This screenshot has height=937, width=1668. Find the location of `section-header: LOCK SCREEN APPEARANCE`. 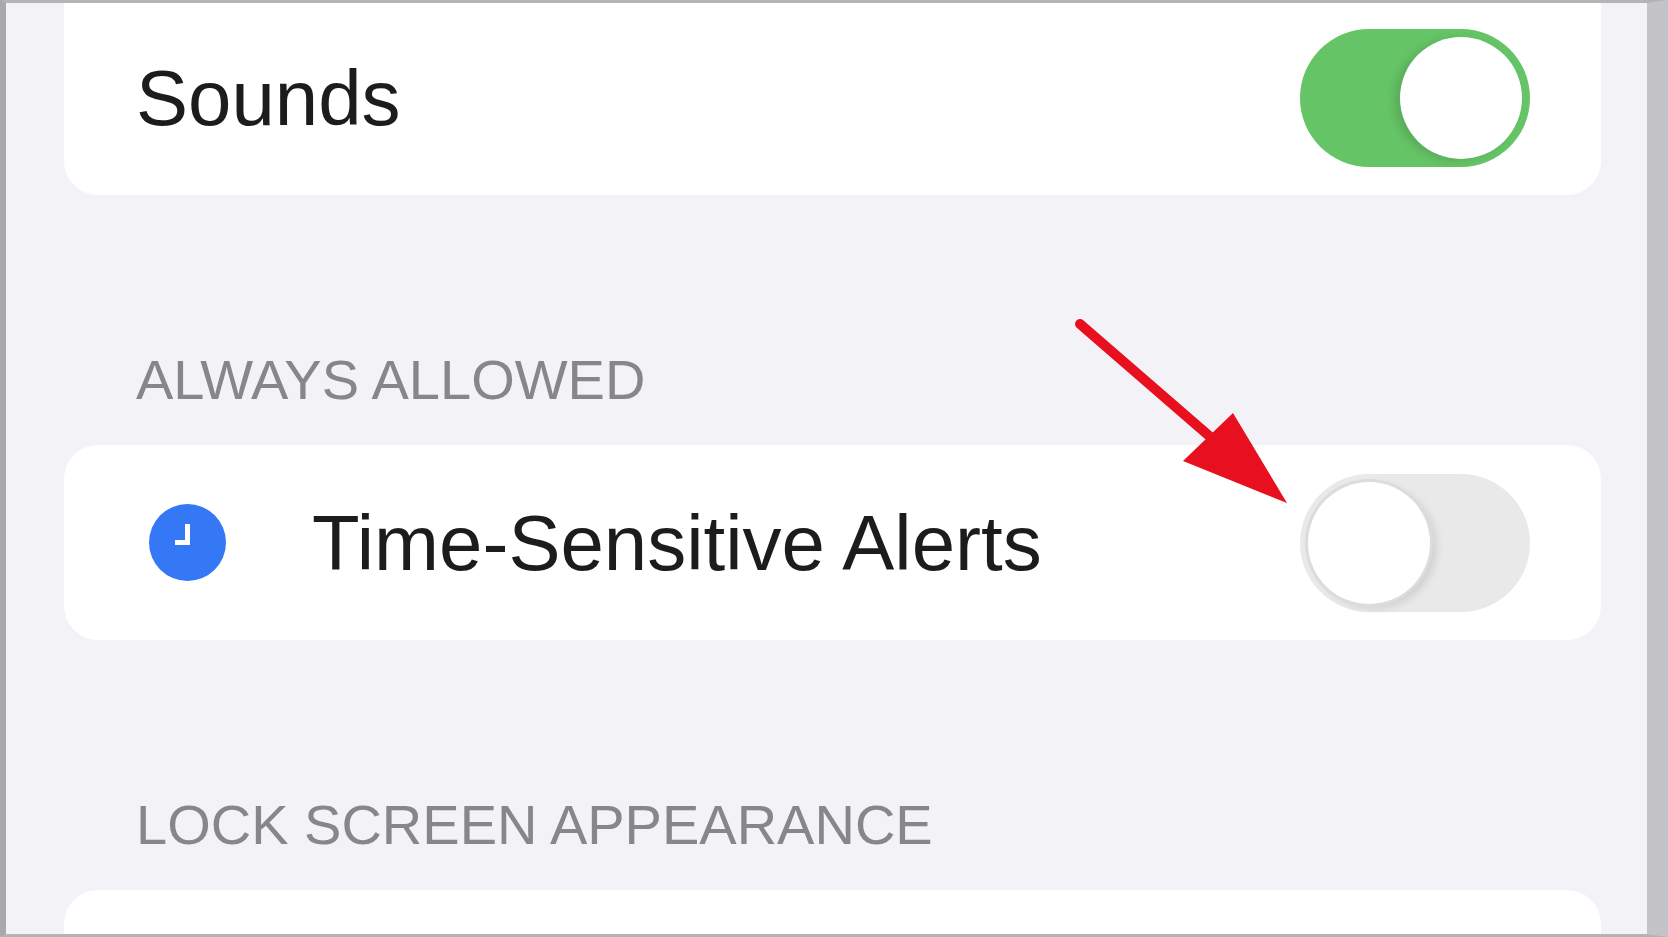

section-header: LOCK SCREEN APPEARANCE is located at coordinates (534, 825).